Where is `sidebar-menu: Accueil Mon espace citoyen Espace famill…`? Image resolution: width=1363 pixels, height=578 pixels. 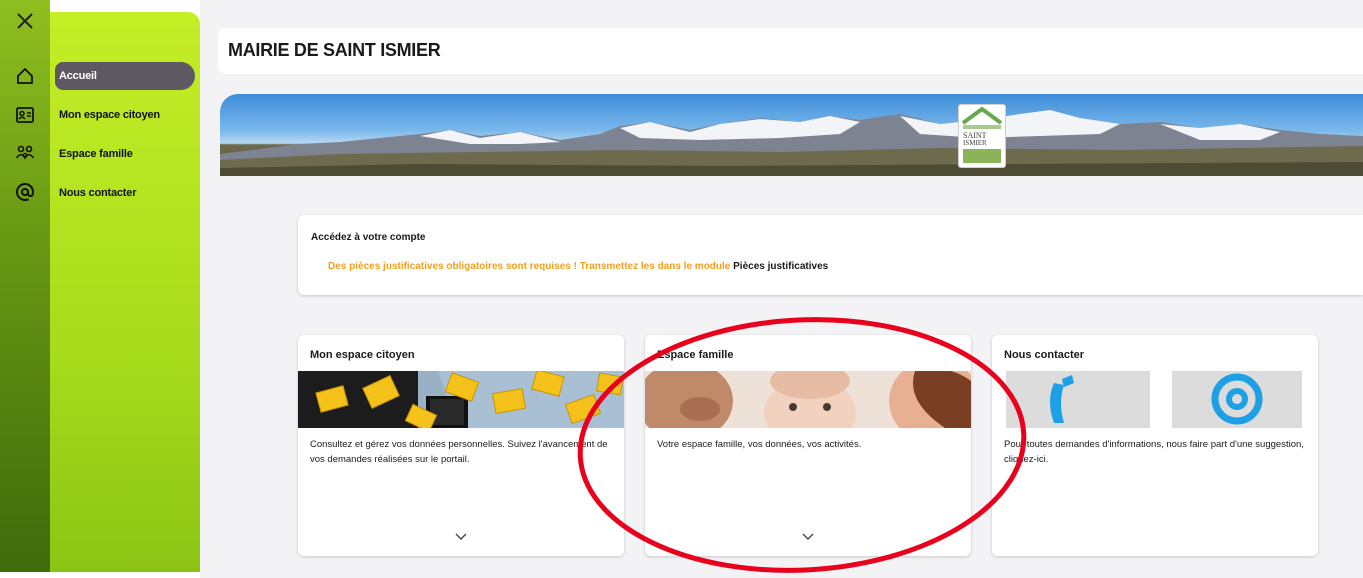 sidebar-menu: Accueil Mon espace citoyen Espace famill… is located at coordinates (125, 292).